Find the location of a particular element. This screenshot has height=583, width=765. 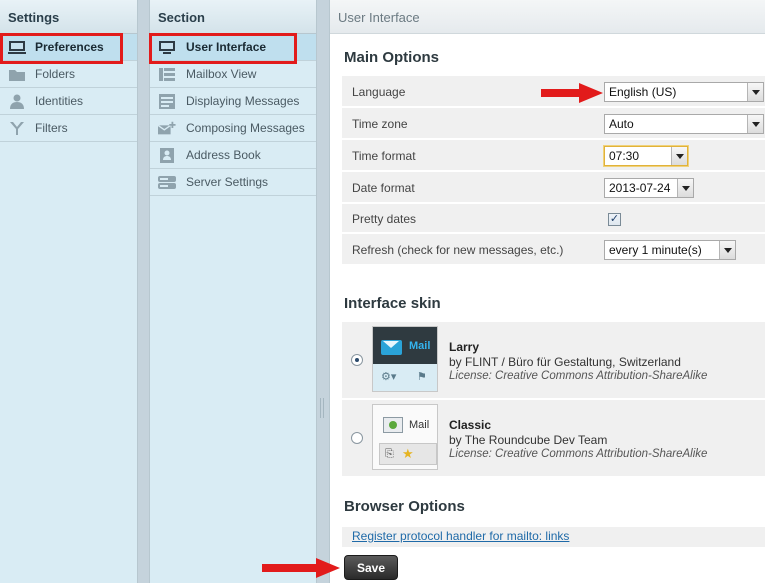

settings-item-label: Preferences is located at coordinates (69, 47).